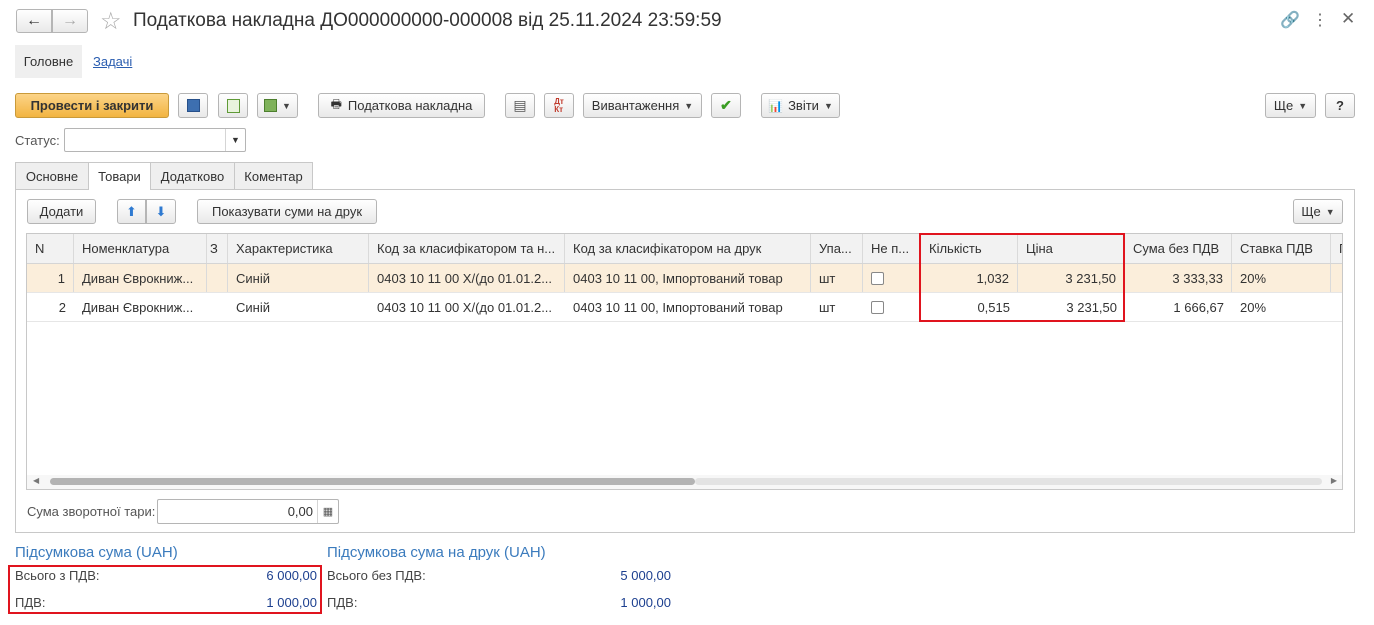 The width and height of the screenshot is (1374, 625). What do you see at coordinates (1334, 480) in the screenshot?
I see `scroll-right-icon: ▶` at bounding box center [1334, 480].